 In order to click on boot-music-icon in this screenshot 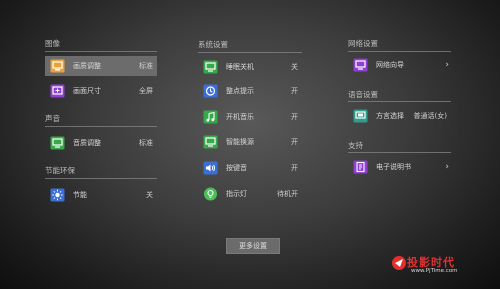, I will do `click(210, 117)`.